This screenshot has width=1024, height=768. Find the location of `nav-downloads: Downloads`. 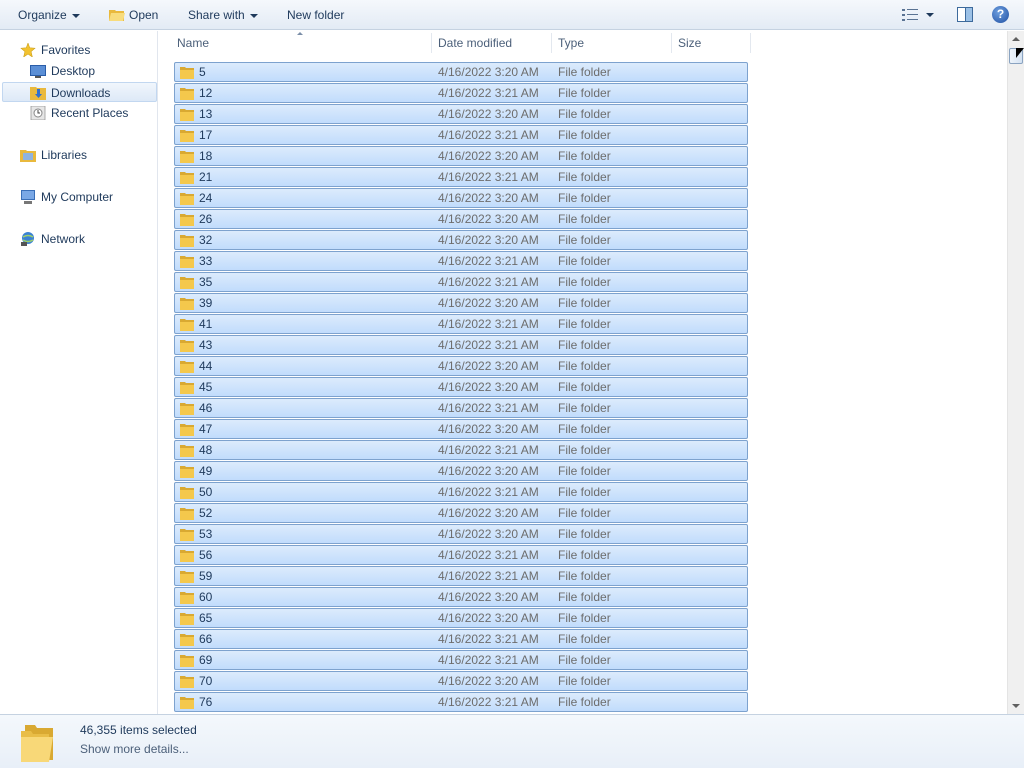

nav-downloads: Downloads is located at coordinates (79, 92).